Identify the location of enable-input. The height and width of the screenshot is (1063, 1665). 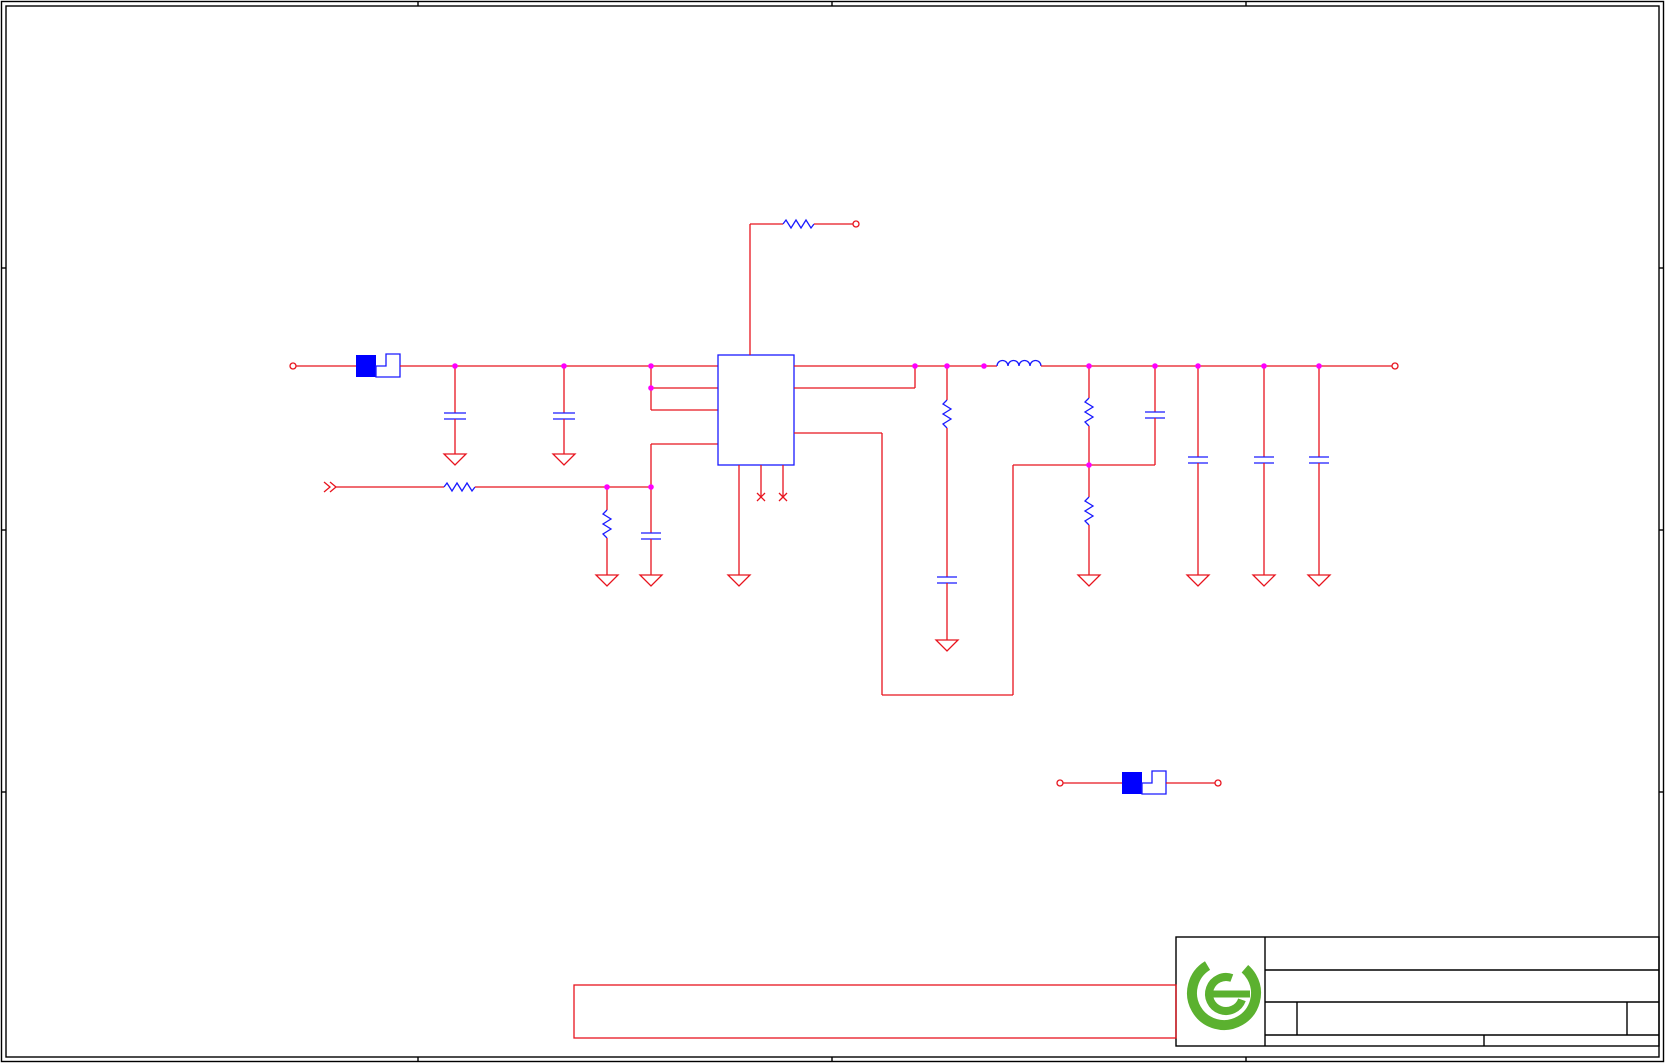
(487, 487).